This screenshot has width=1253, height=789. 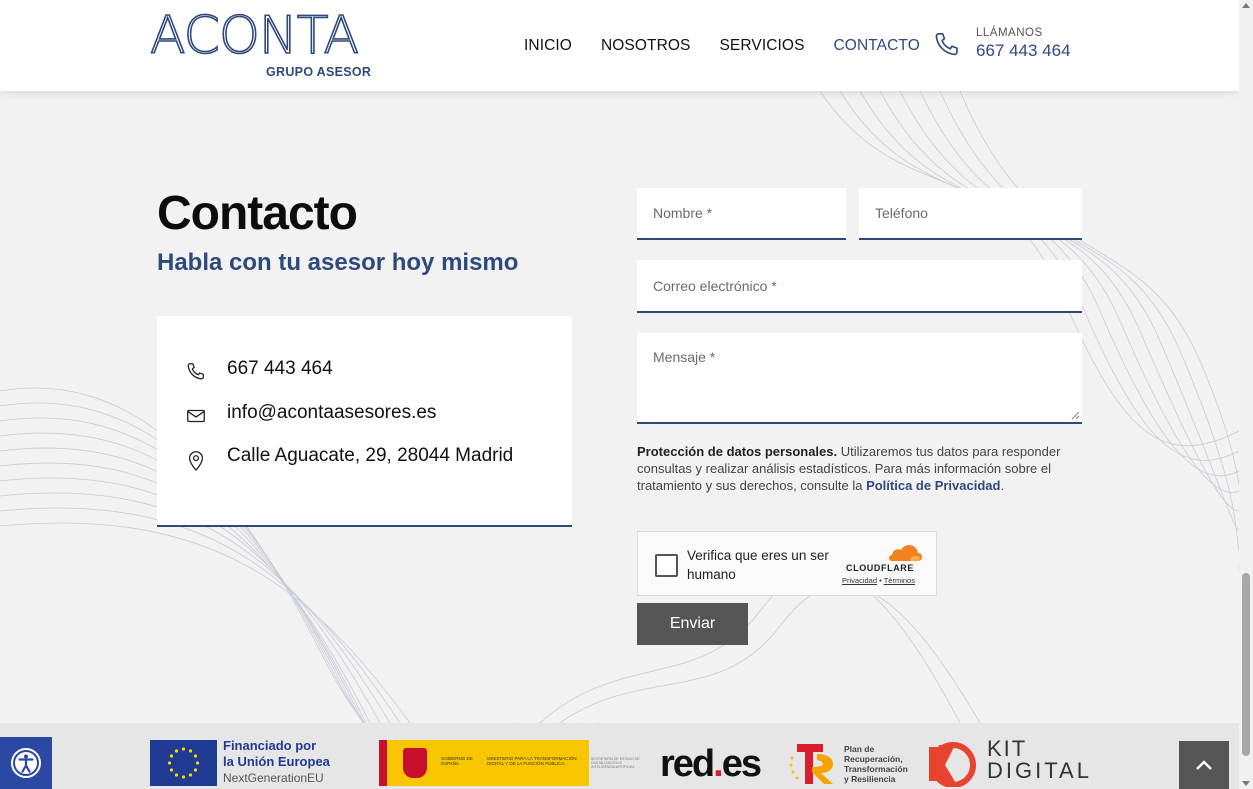 What do you see at coordinates (877, 46) in the screenshot?
I see `nav-contacto: CONTACTO` at bounding box center [877, 46].